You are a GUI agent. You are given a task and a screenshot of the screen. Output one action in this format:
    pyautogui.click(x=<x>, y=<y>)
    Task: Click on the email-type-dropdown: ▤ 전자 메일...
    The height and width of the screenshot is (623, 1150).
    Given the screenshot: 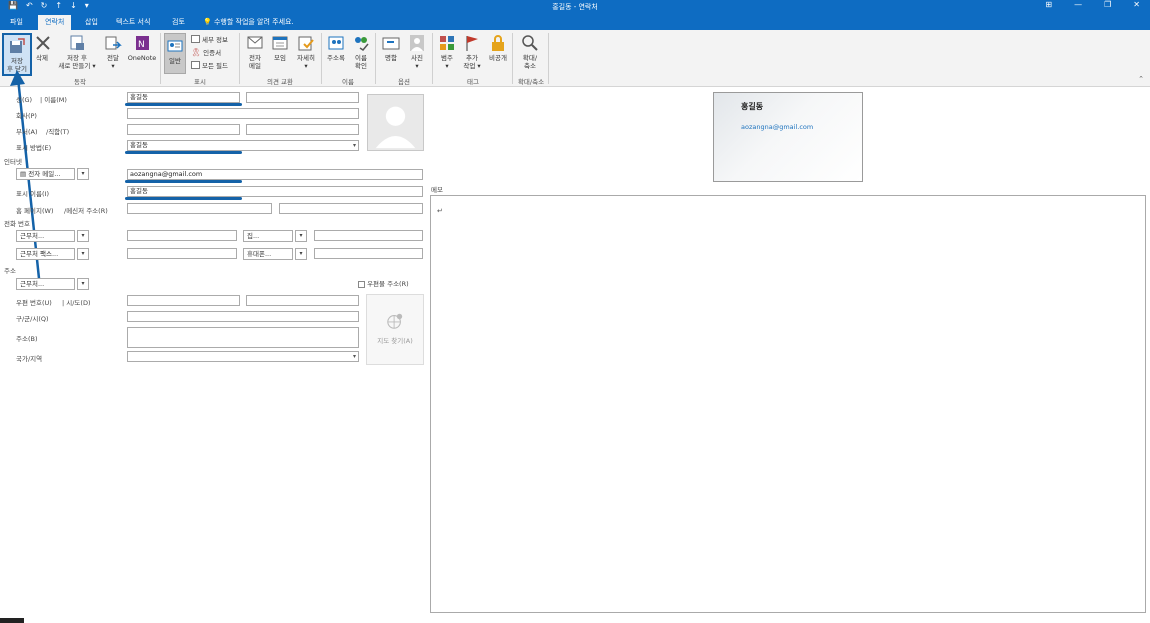 What is the action you would take?
    pyautogui.click(x=45, y=174)
    